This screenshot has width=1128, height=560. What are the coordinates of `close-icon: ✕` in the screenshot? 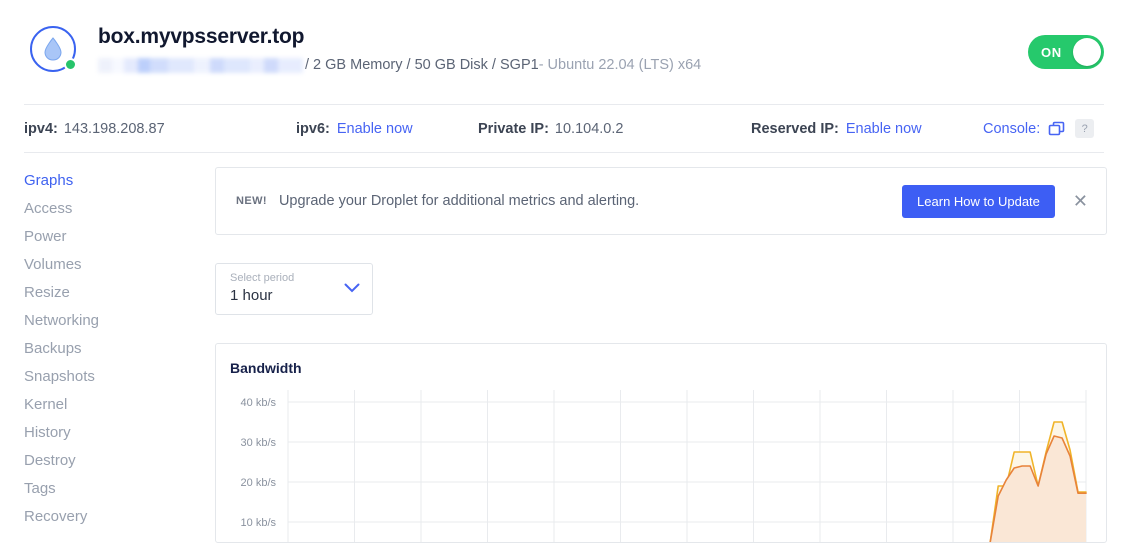 It's located at (1080, 201).